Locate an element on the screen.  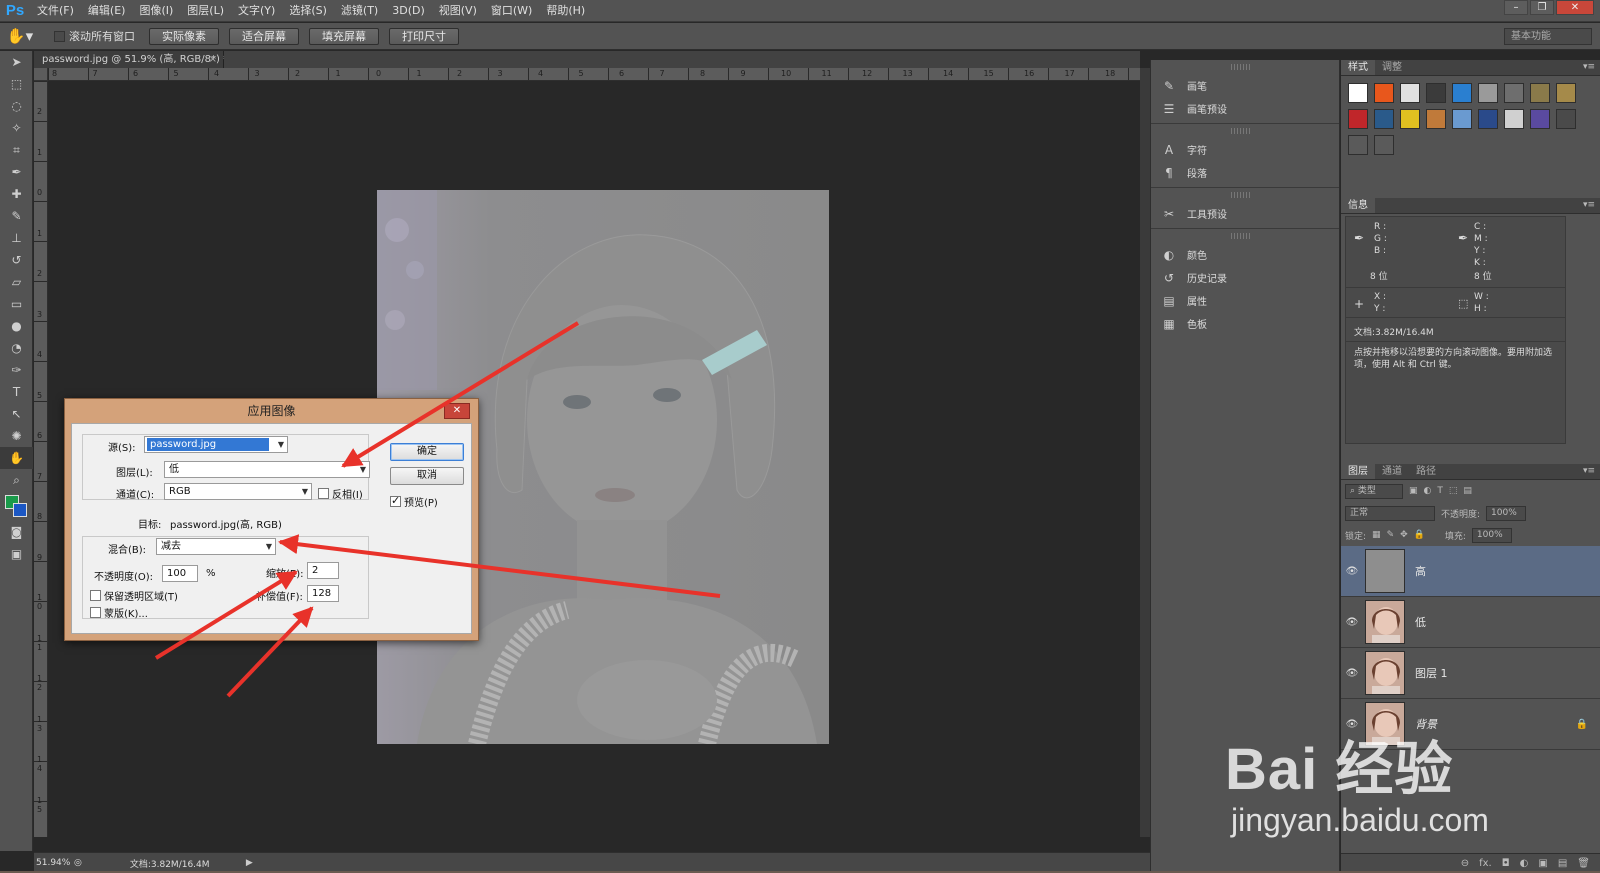
menu-item-8: 视图(V) is located at coordinates (458, 11).